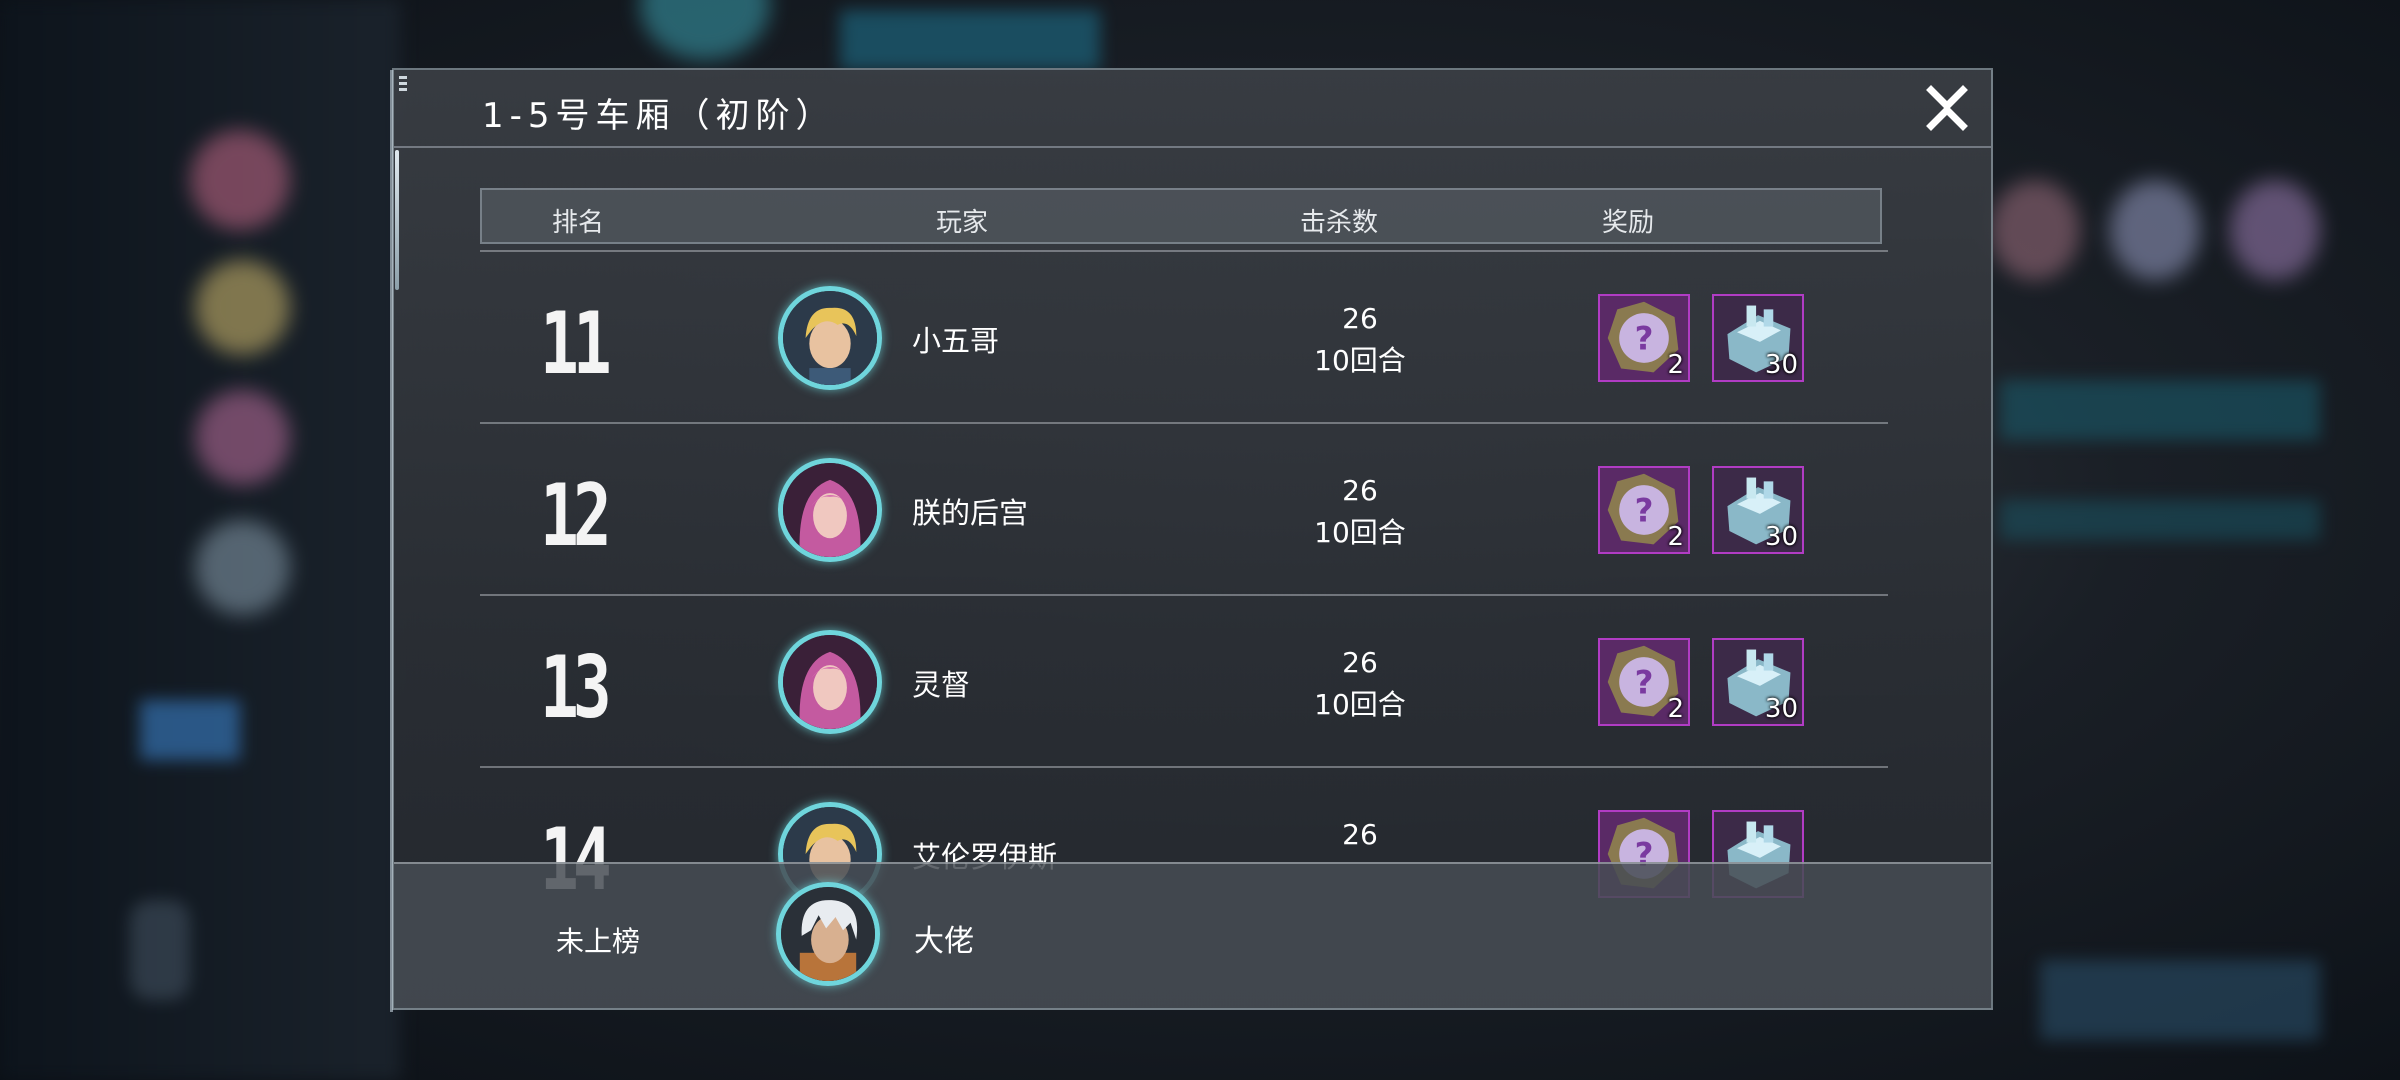 The width and height of the screenshot is (2400, 1080). I want to click on kill-count: 26, so click(1360, 835).